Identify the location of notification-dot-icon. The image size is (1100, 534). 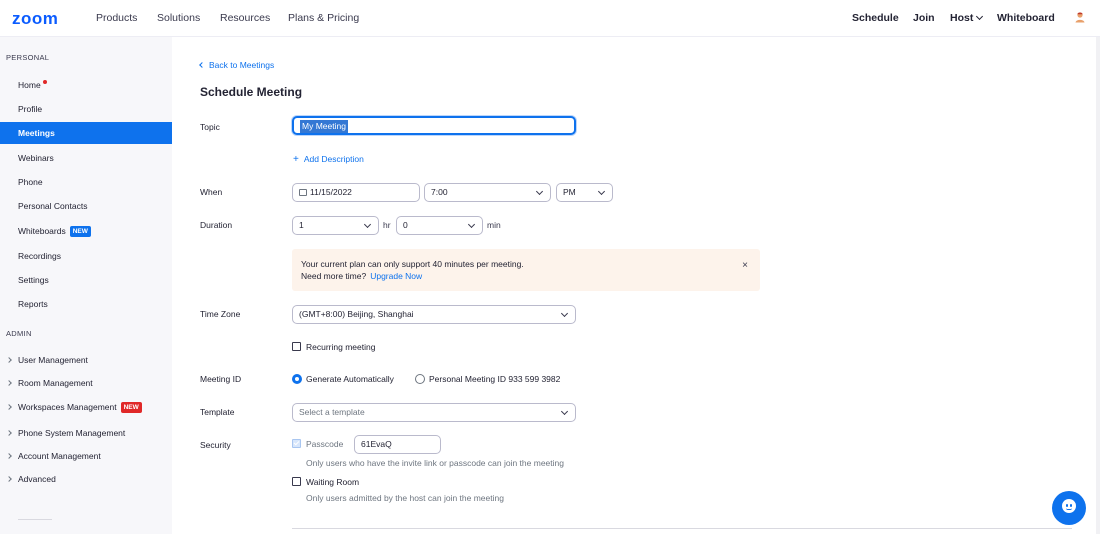
(44, 82).